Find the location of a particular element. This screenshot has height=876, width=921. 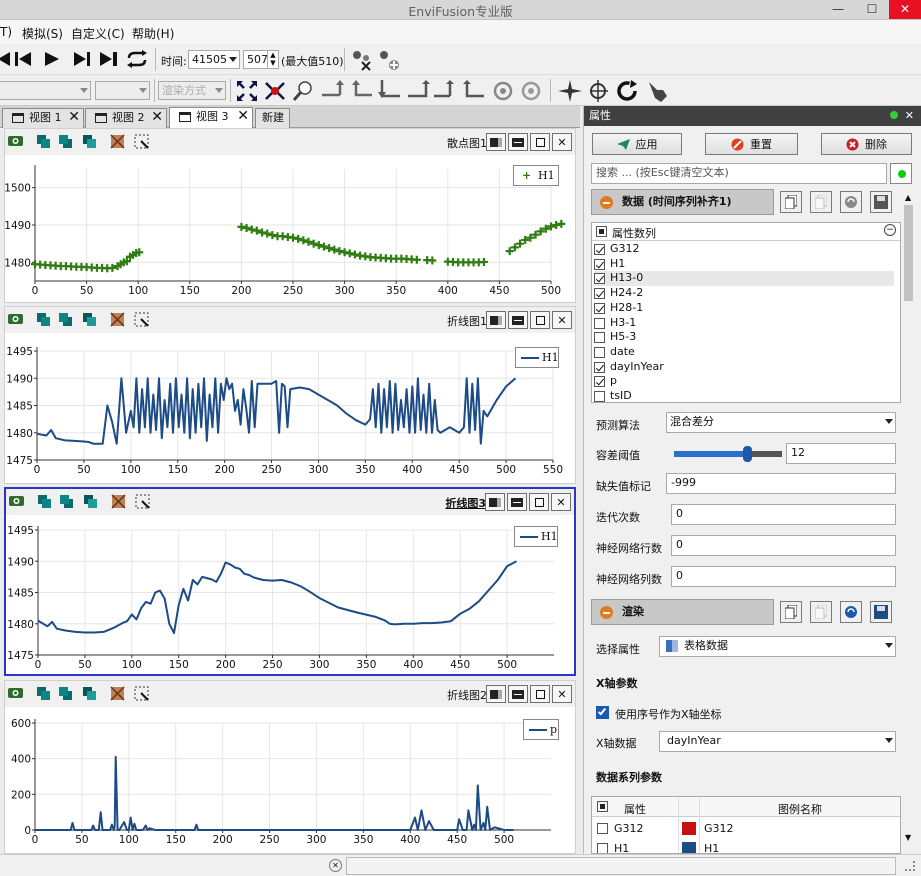

column-item: H24-2 is located at coordinates (744, 293).